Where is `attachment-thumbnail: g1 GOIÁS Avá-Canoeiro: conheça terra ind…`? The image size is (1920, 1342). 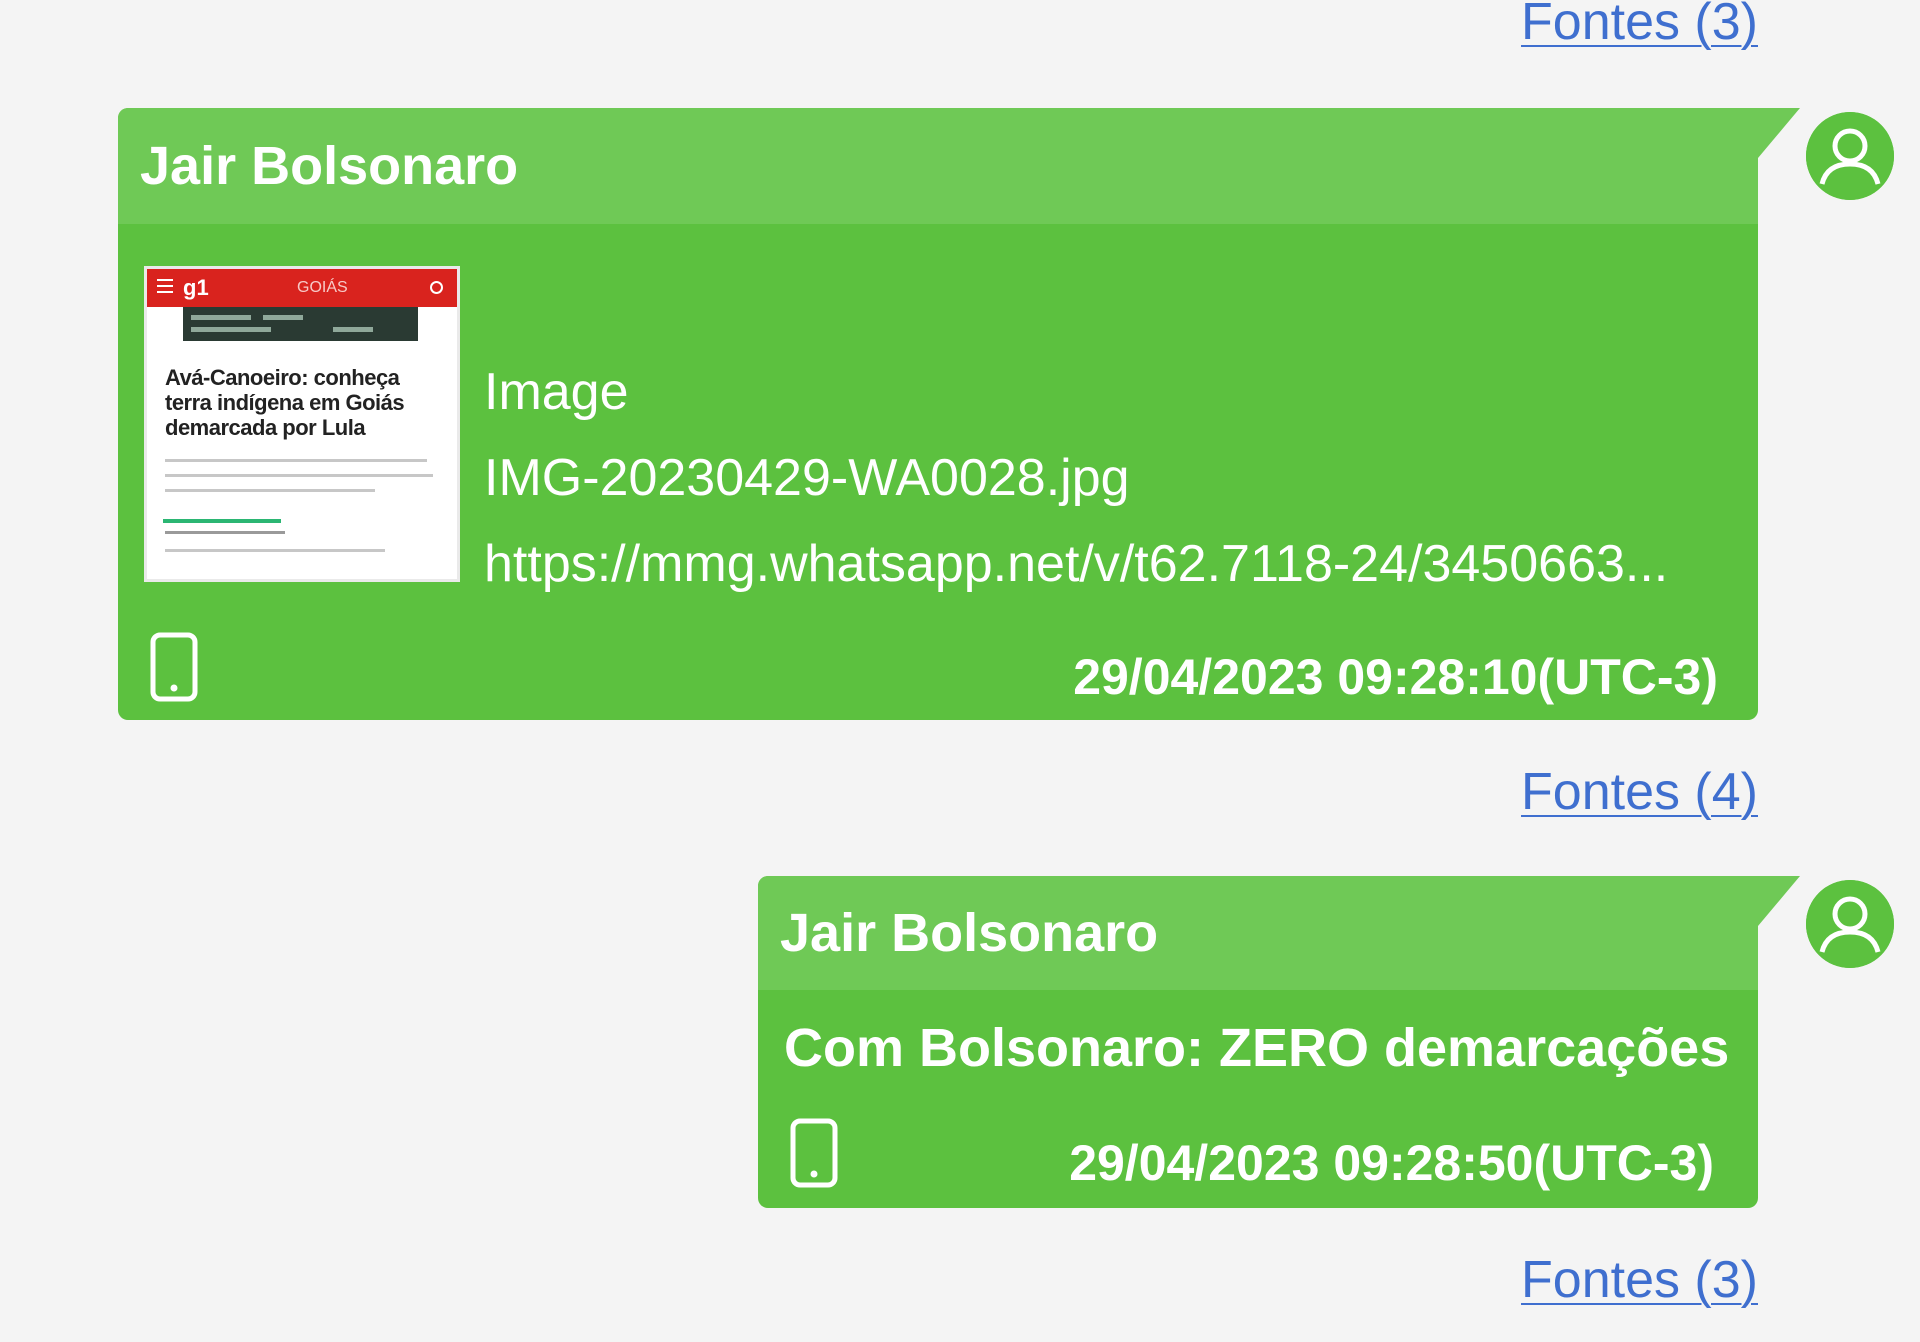
attachment-thumbnail: g1 GOIÁS Avá-Canoeiro: conheça terra ind… is located at coordinates (302, 424).